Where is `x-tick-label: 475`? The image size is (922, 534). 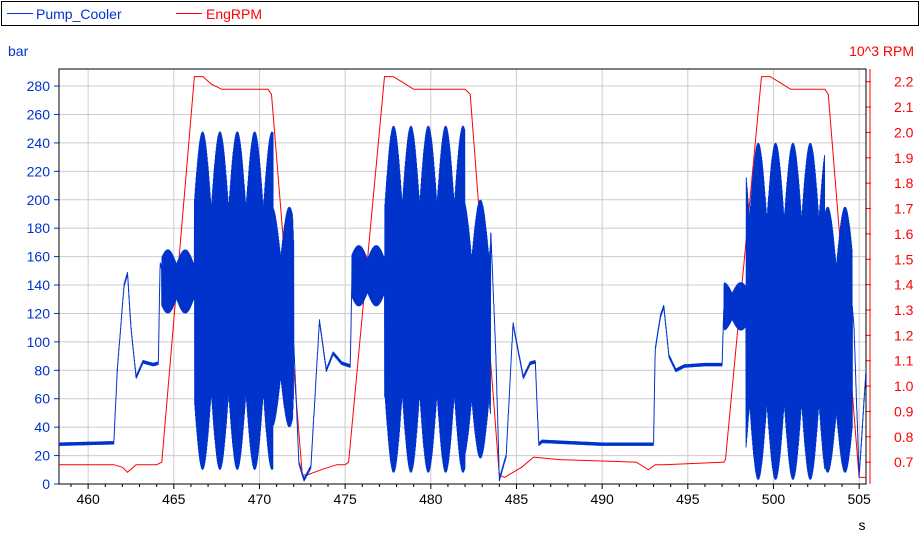 x-tick-label: 475 is located at coordinates (345, 499).